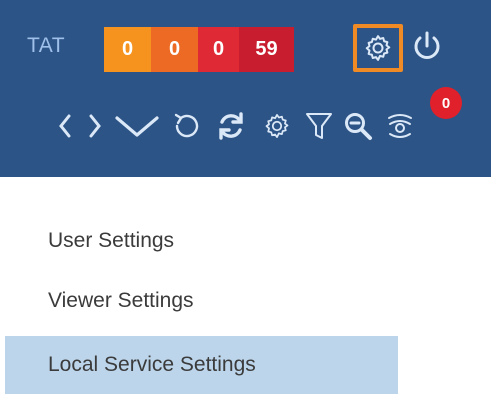  I want to click on settings-icon, so click(378, 48).